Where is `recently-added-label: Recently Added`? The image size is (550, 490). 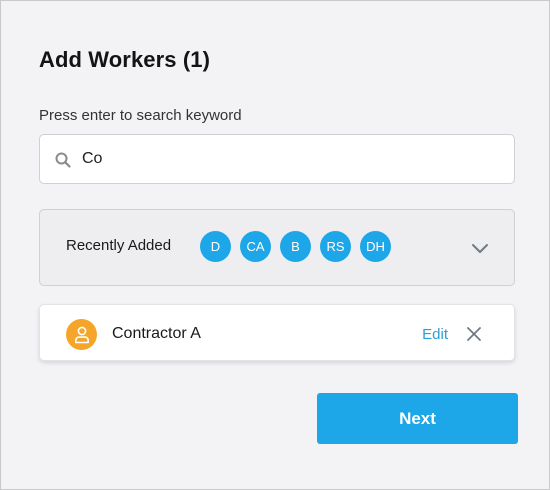
recently-added-label: Recently Added is located at coordinates (119, 245).